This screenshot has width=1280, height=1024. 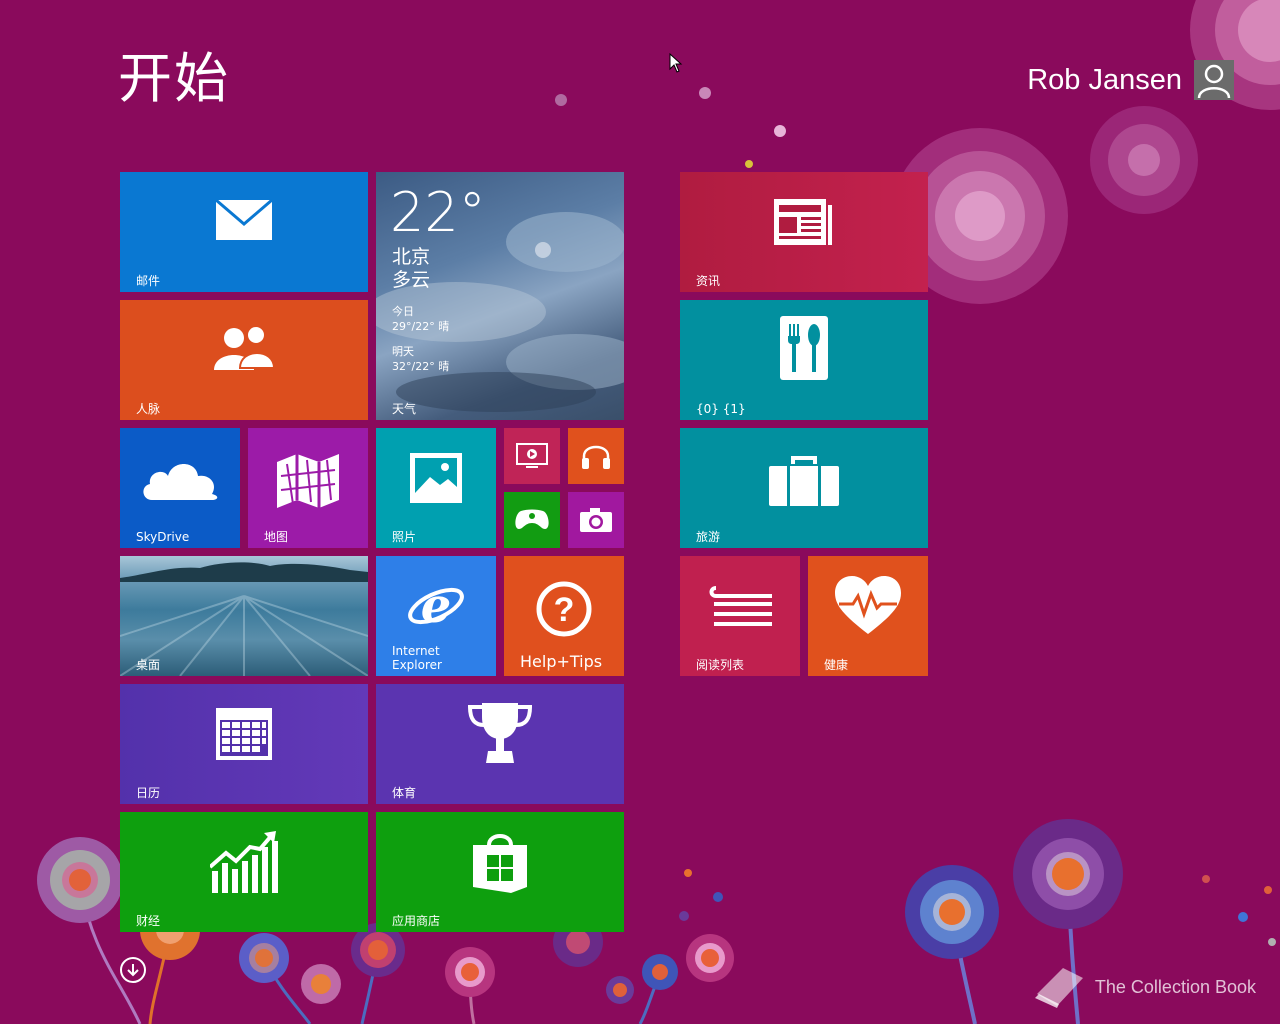 I want to click on tile-health: 健康, so click(x=868, y=616).